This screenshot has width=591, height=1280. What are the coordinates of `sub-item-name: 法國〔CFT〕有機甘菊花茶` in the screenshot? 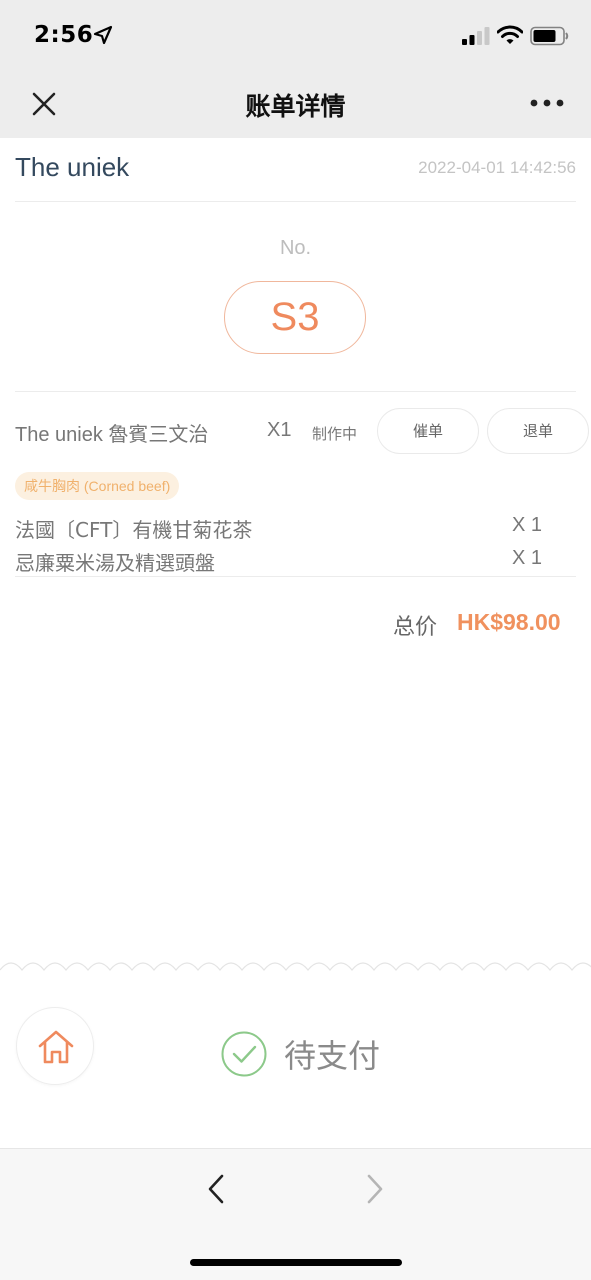 It's located at (134, 530).